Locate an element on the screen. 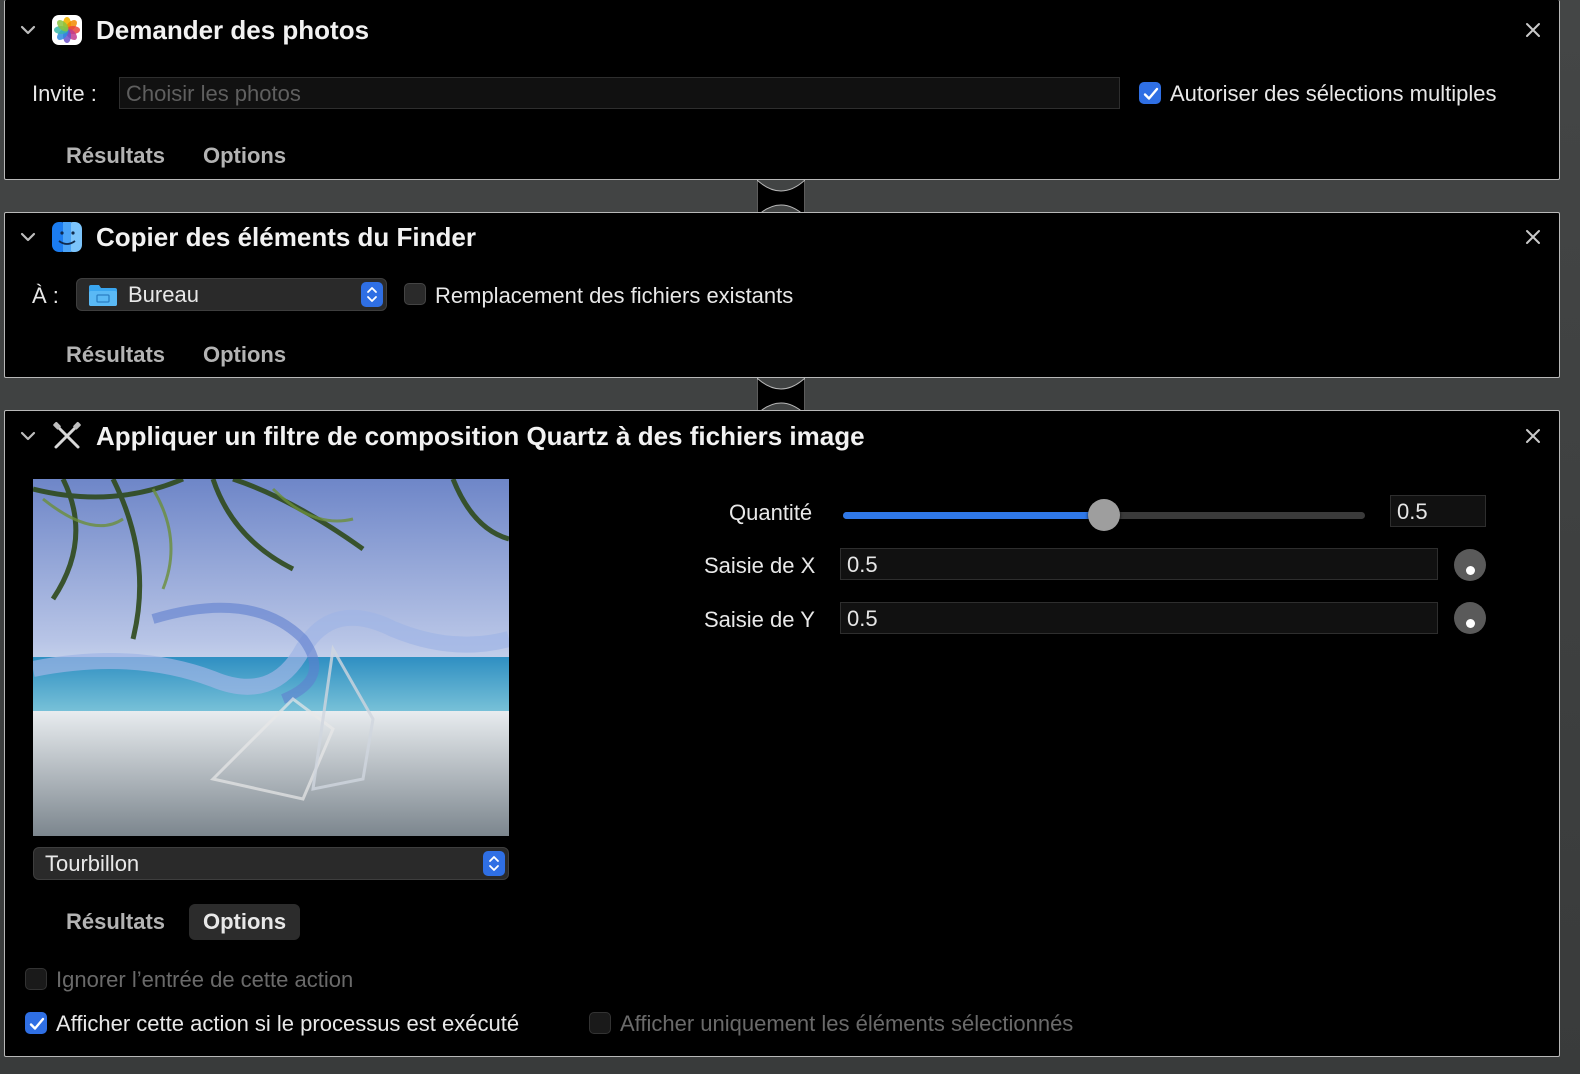 This screenshot has height=1074, width=1580. photos-icon is located at coordinates (67, 30).